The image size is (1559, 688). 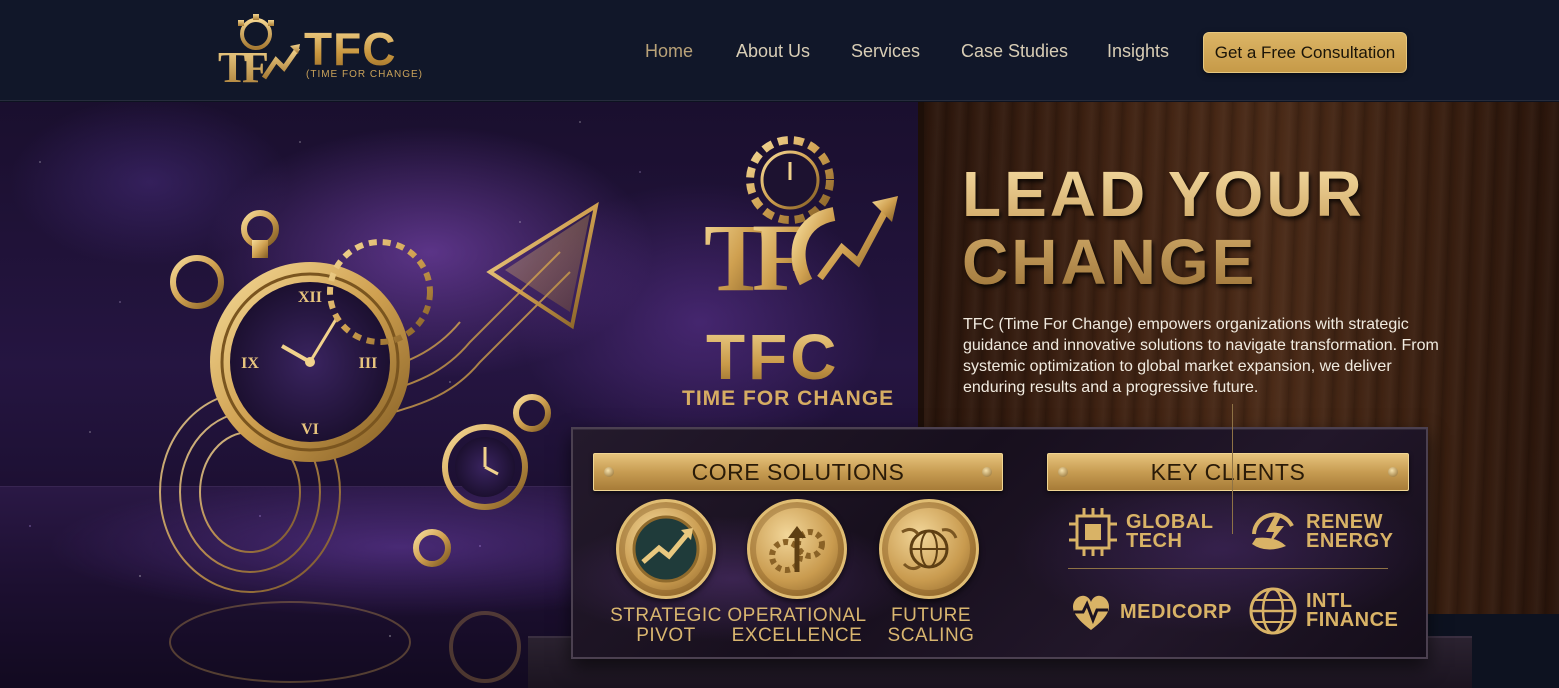 I want to click on growth-arrow-icon, so click(x=666, y=549).